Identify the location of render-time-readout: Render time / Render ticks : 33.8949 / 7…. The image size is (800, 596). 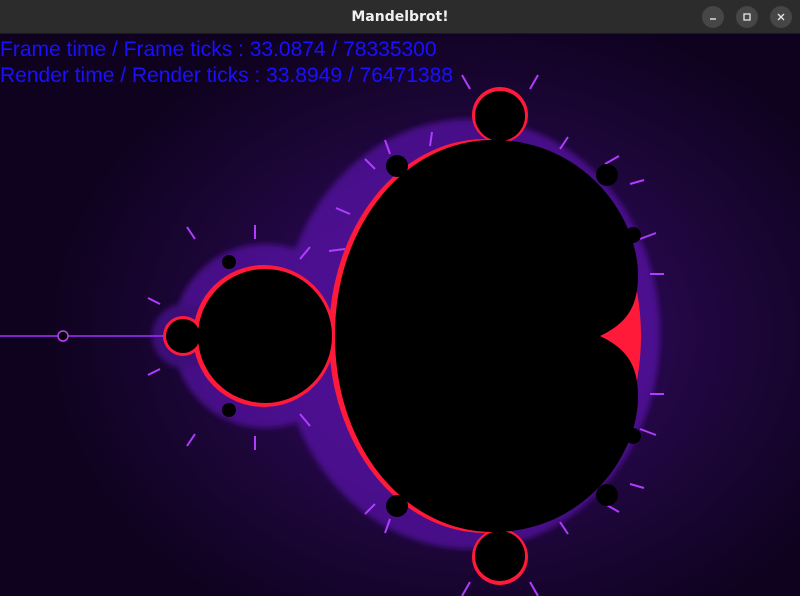
(226, 75).